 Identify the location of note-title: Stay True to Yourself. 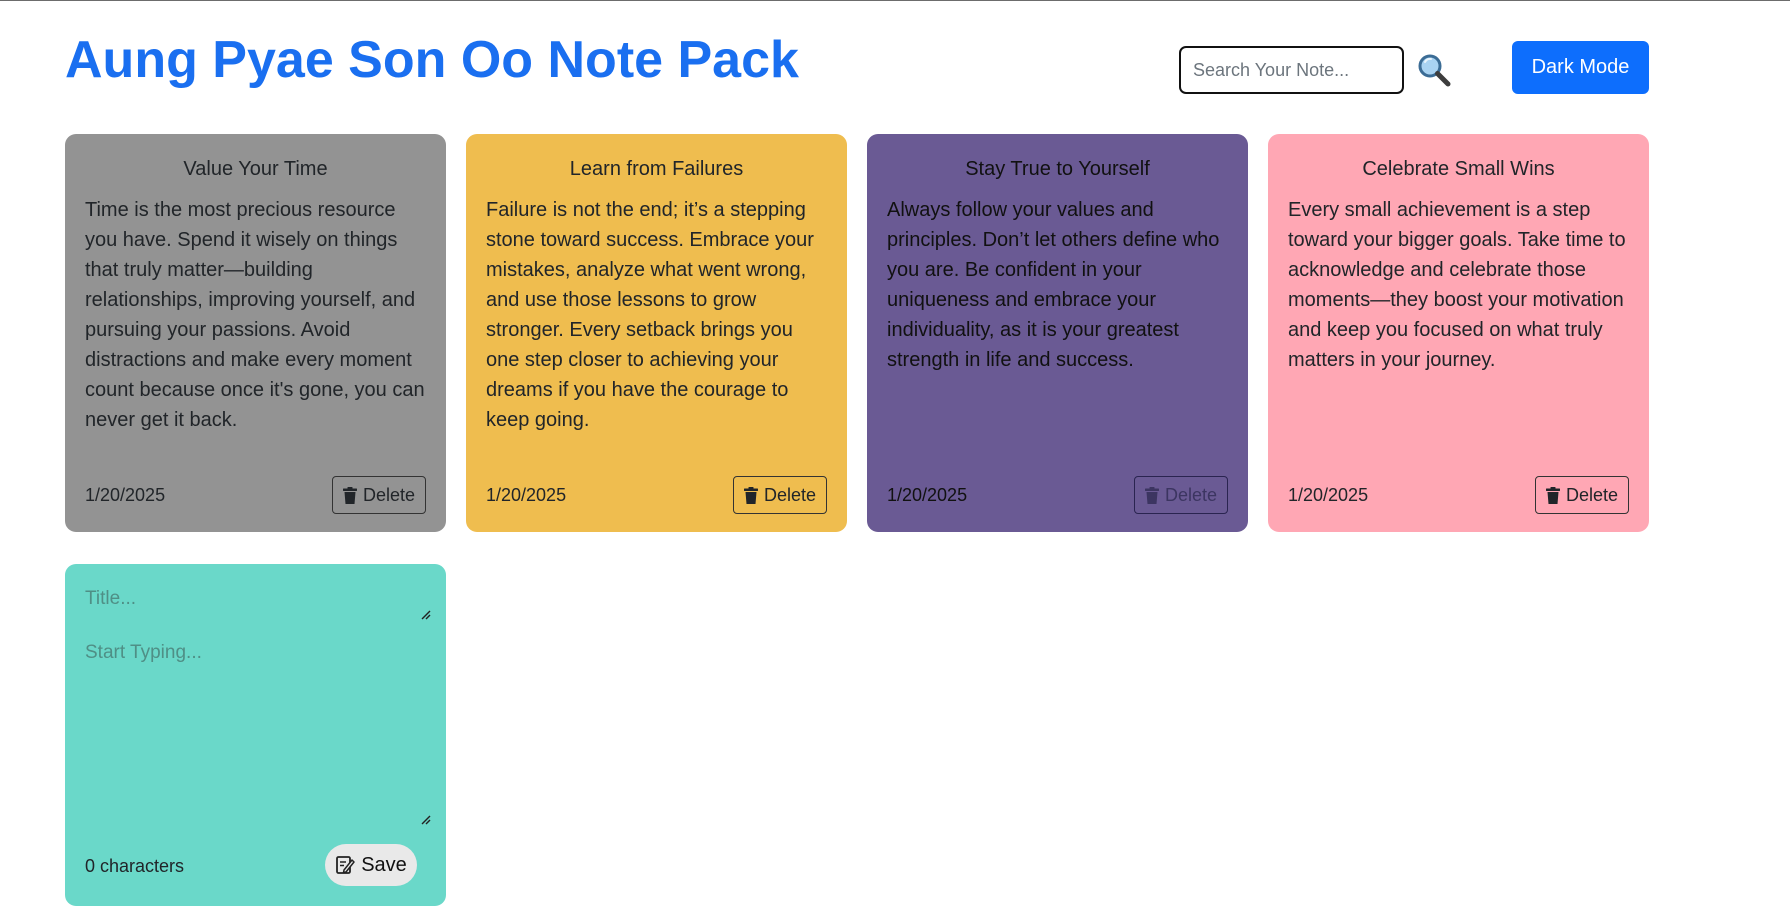
(1057, 169).